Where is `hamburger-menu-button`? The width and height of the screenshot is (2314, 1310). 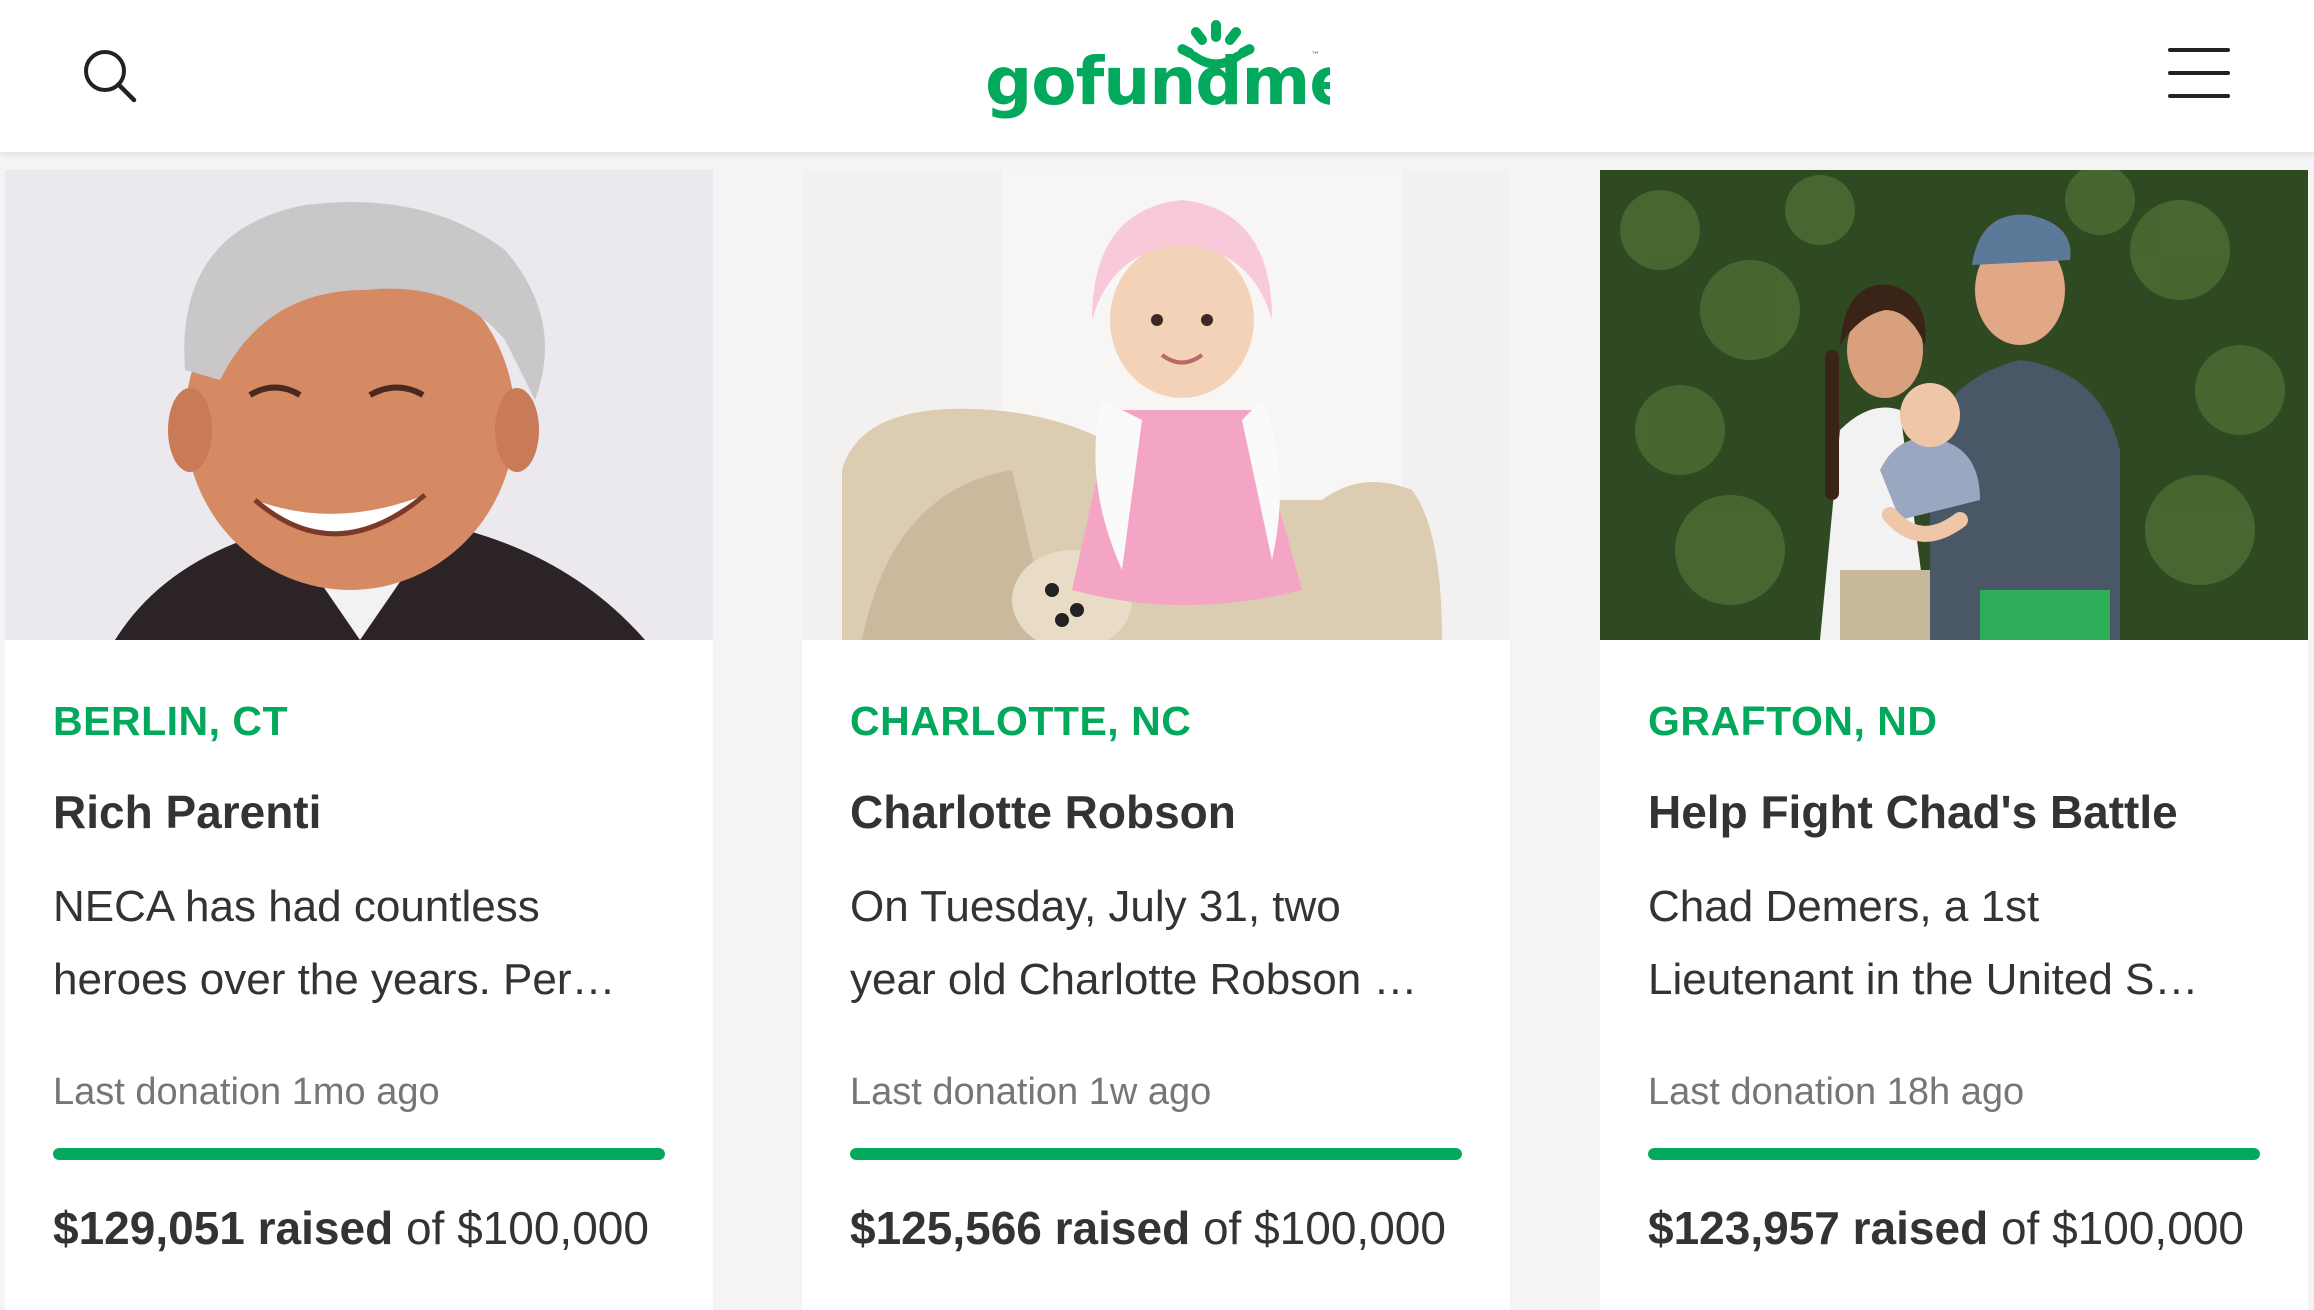 hamburger-menu-button is located at coordinates (2200, 75).